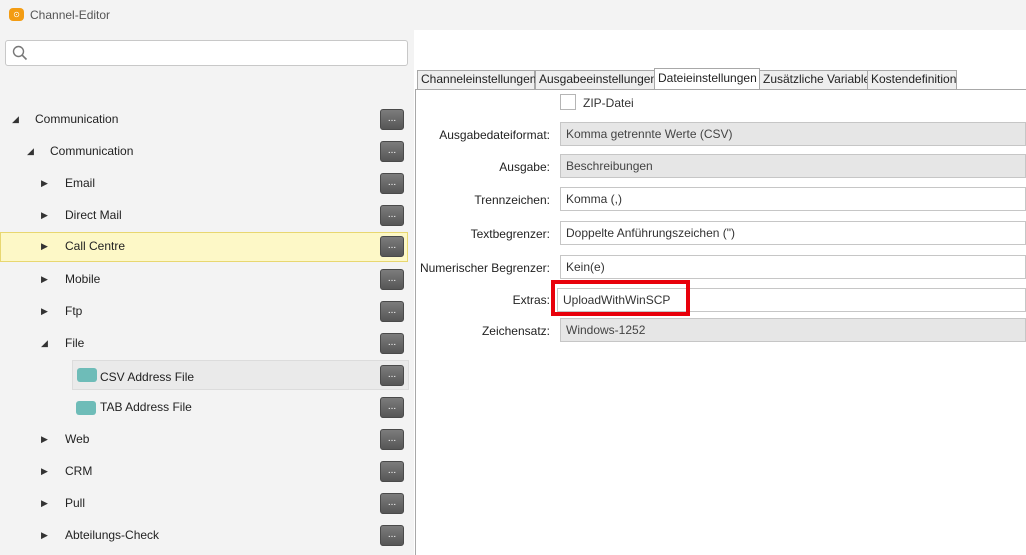  Describe the element at coordinates (510, 234) in the screenshot. I see `text-qualifier-label: Textbegrenzer:` at that location.